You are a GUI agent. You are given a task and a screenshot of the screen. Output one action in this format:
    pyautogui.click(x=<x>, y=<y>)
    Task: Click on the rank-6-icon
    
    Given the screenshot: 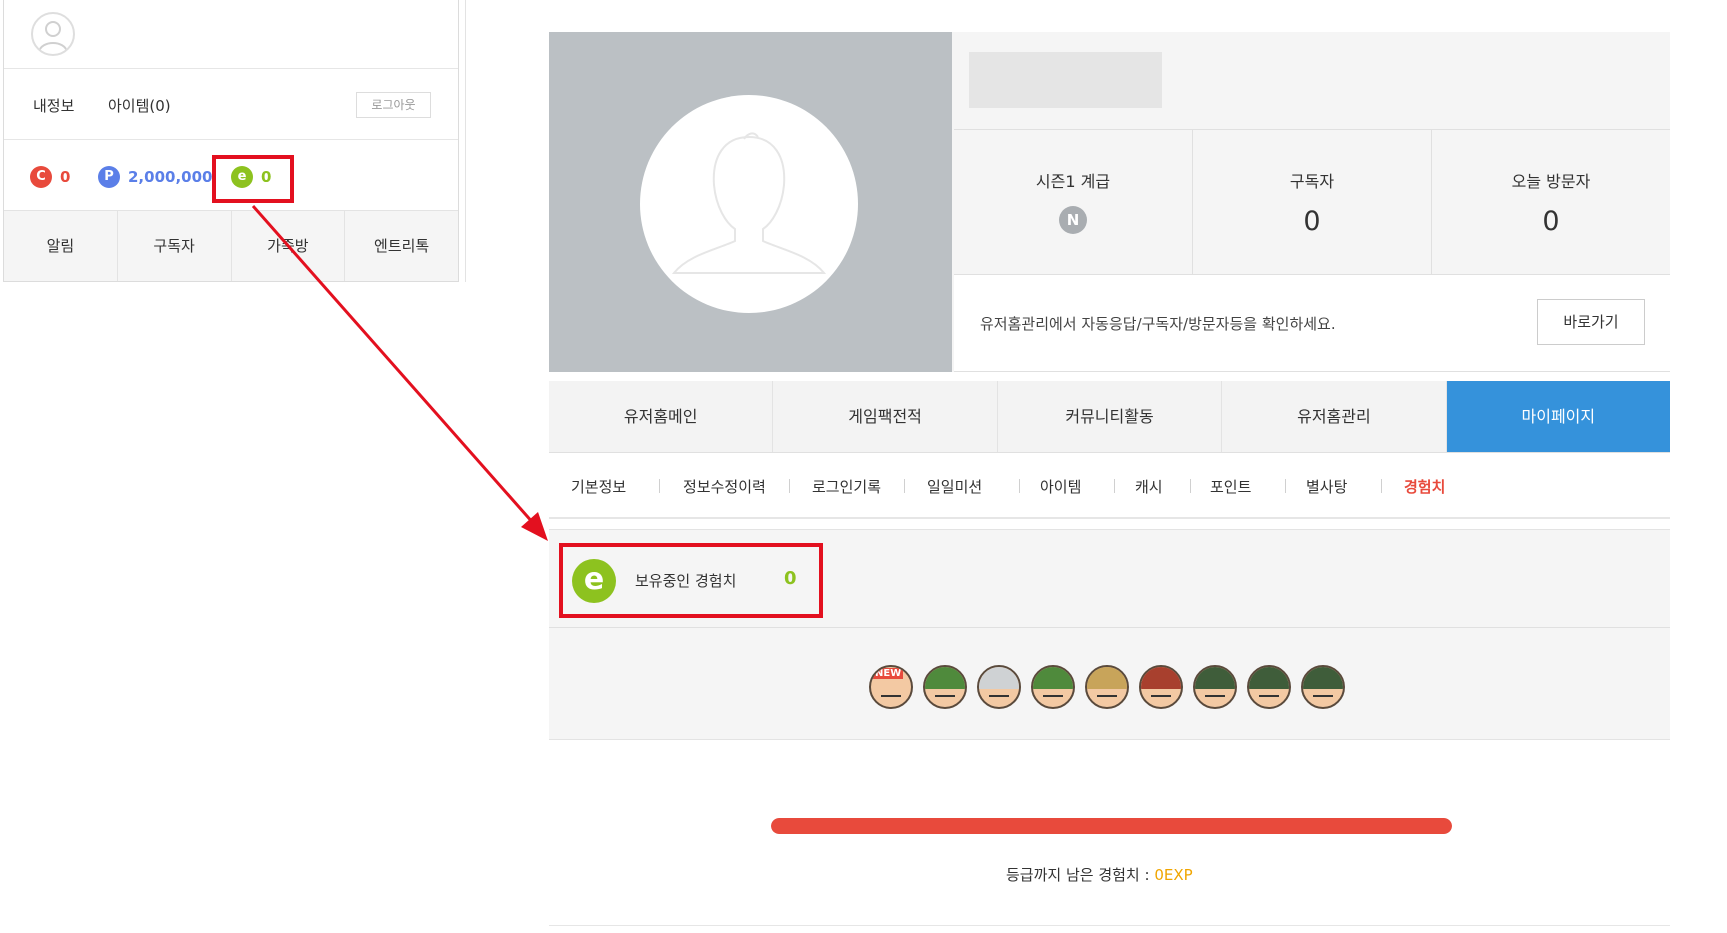 What is the action you would take?
    pyautogui.click(x=1215, y=687)
    